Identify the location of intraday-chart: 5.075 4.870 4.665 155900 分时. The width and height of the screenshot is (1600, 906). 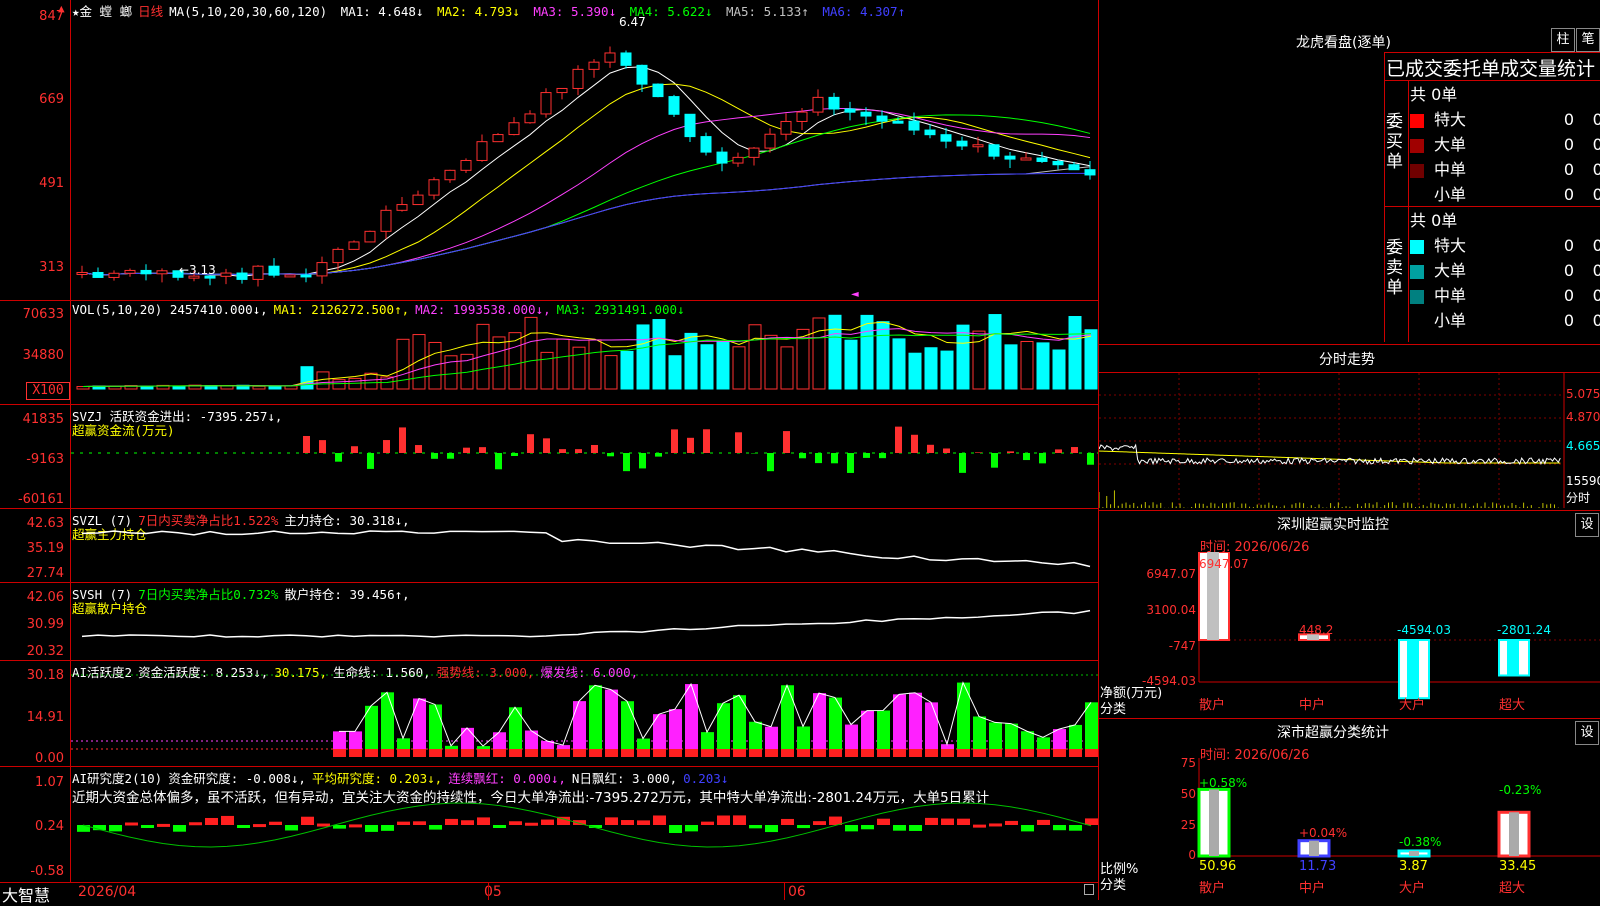
(1349, 440).